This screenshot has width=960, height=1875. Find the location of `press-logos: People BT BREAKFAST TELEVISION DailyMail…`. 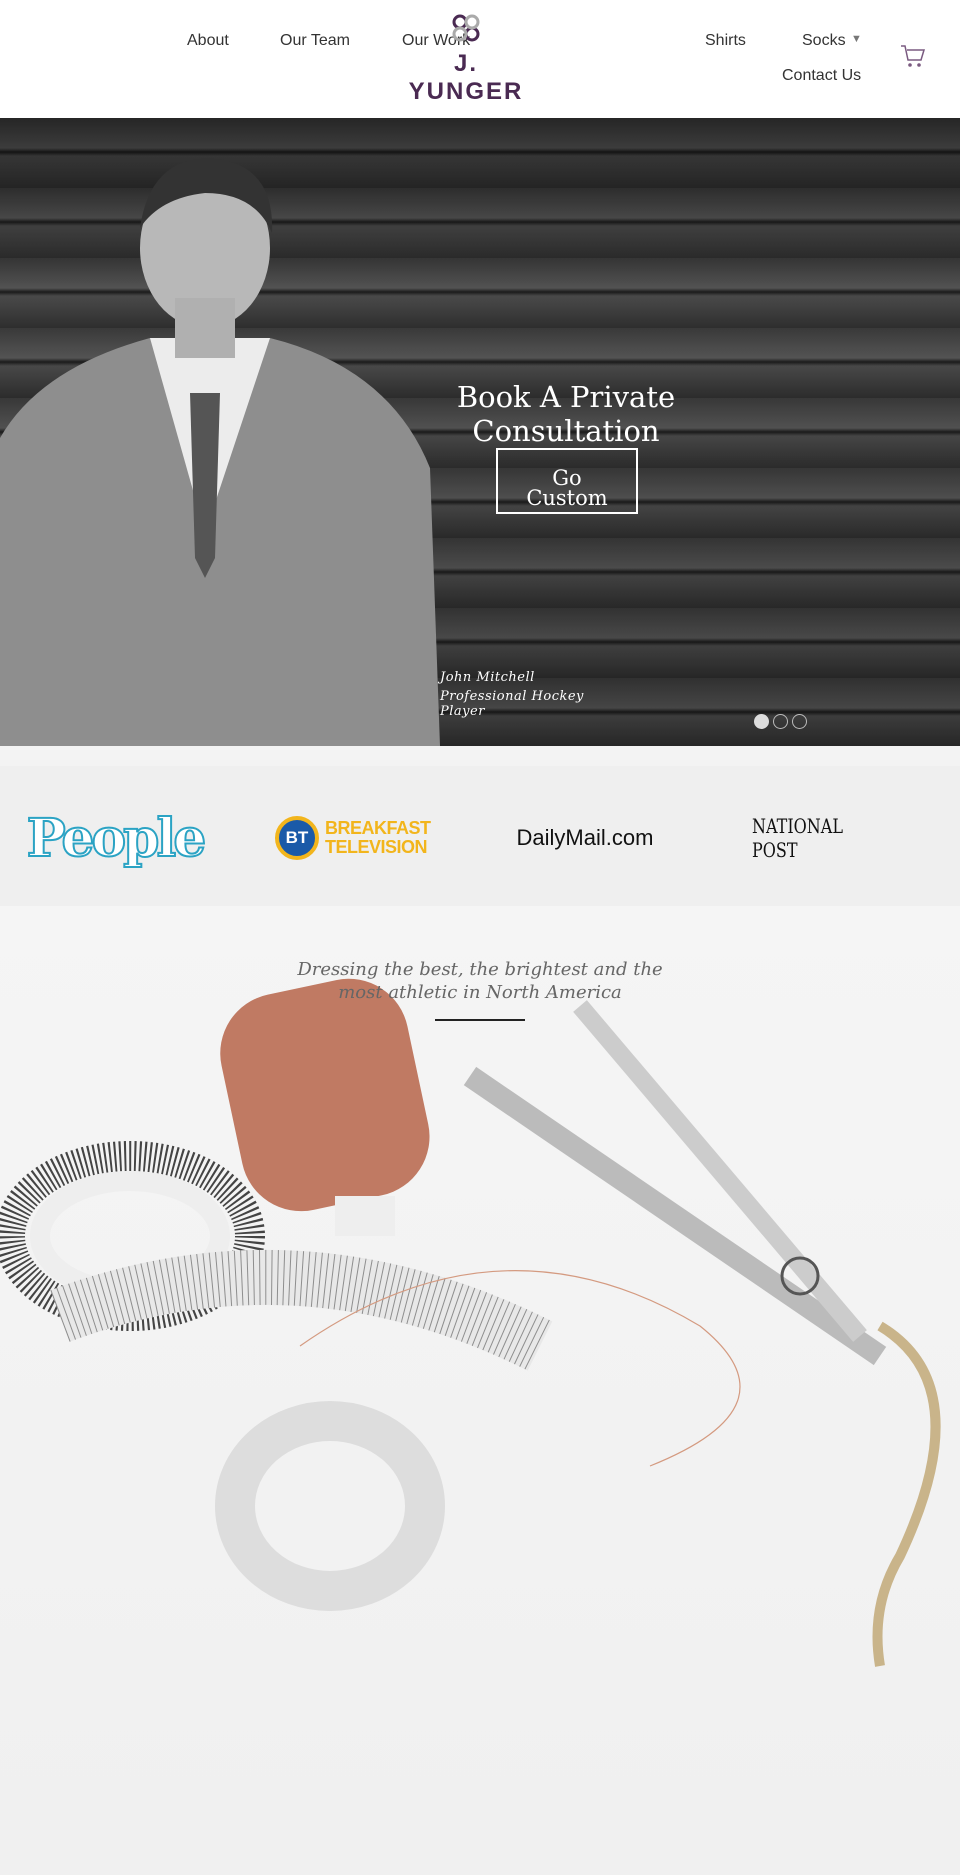

press-logos: People BT BREAKFAST TELEVISION DailyMail… is located at coordinates (480, 836).